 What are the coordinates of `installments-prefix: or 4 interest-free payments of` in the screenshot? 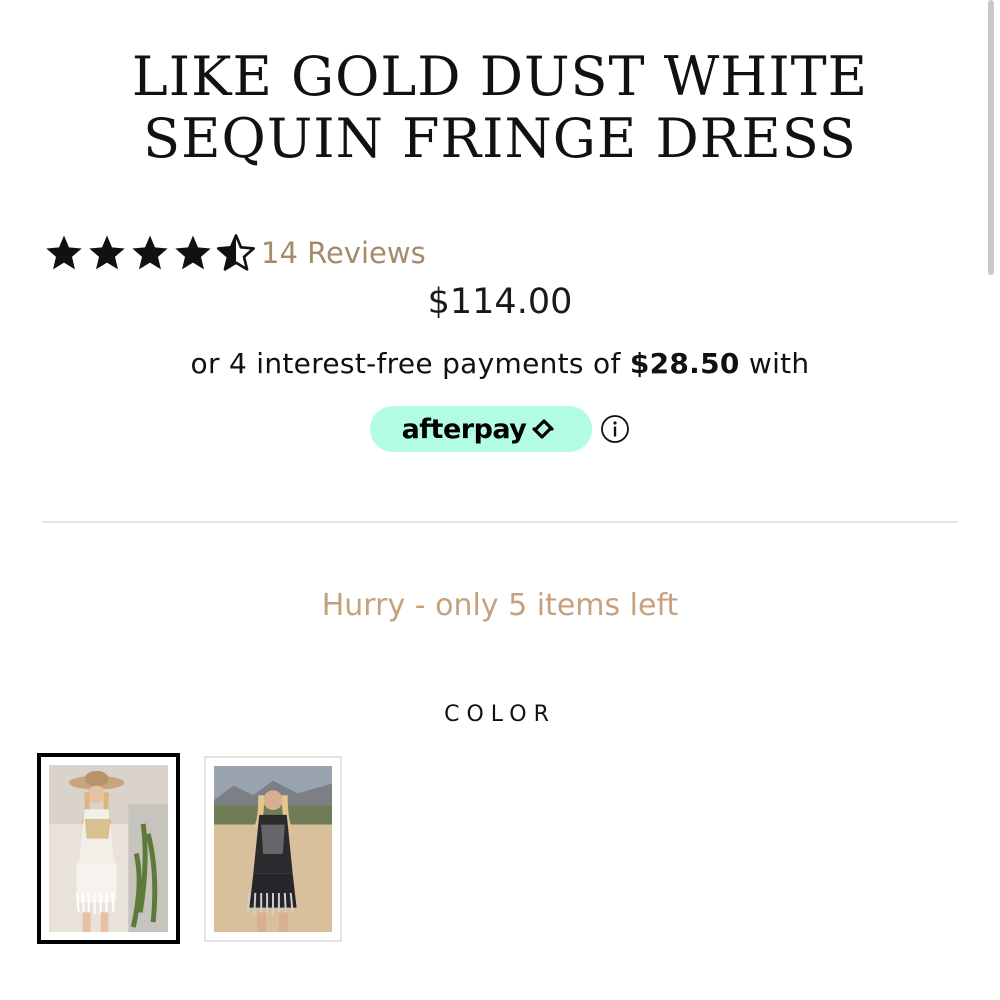 It's located at (405, 363).